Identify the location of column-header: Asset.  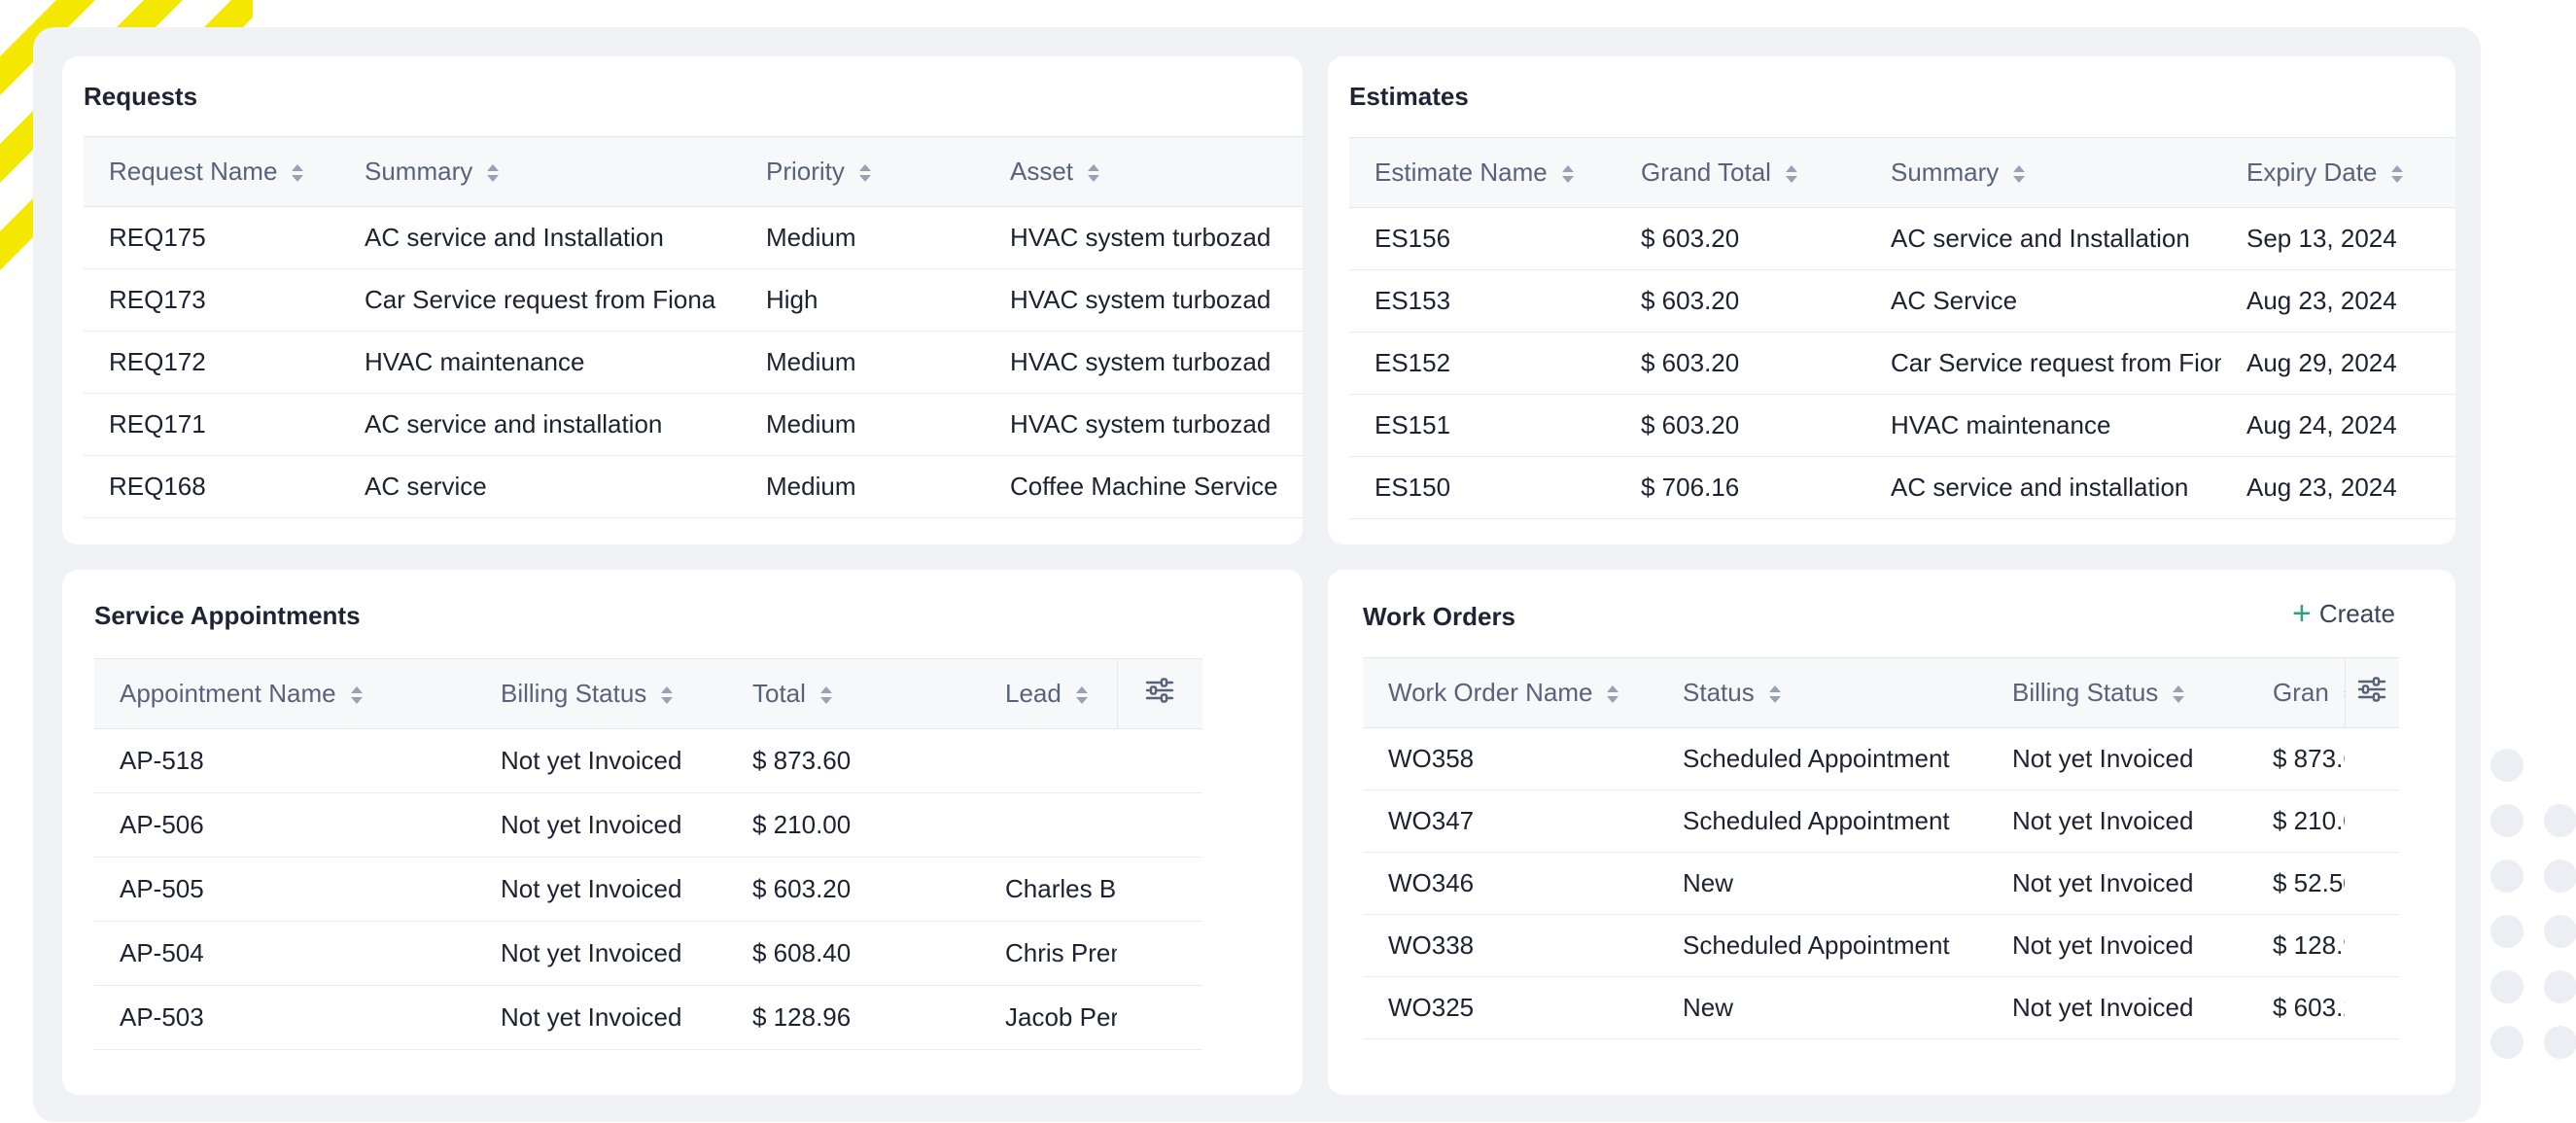
(1144, 171).